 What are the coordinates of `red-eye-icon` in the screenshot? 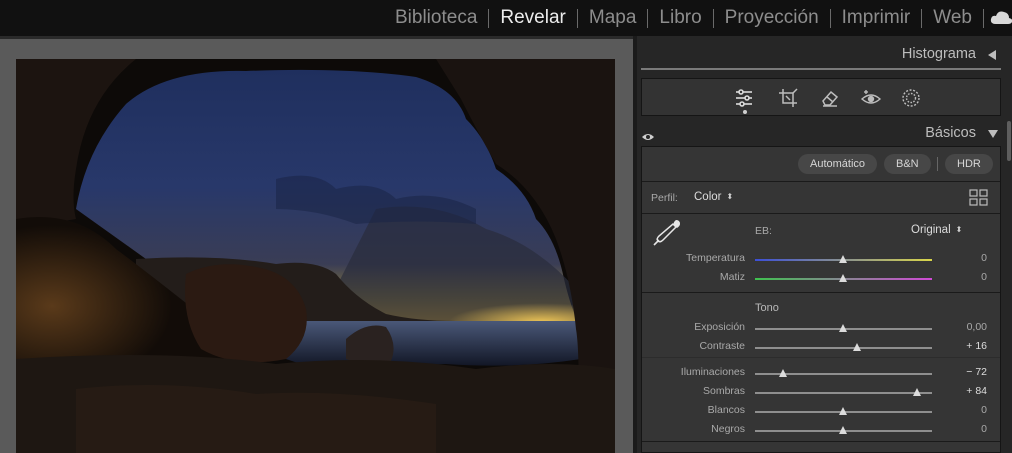 It's located at (871, 98).